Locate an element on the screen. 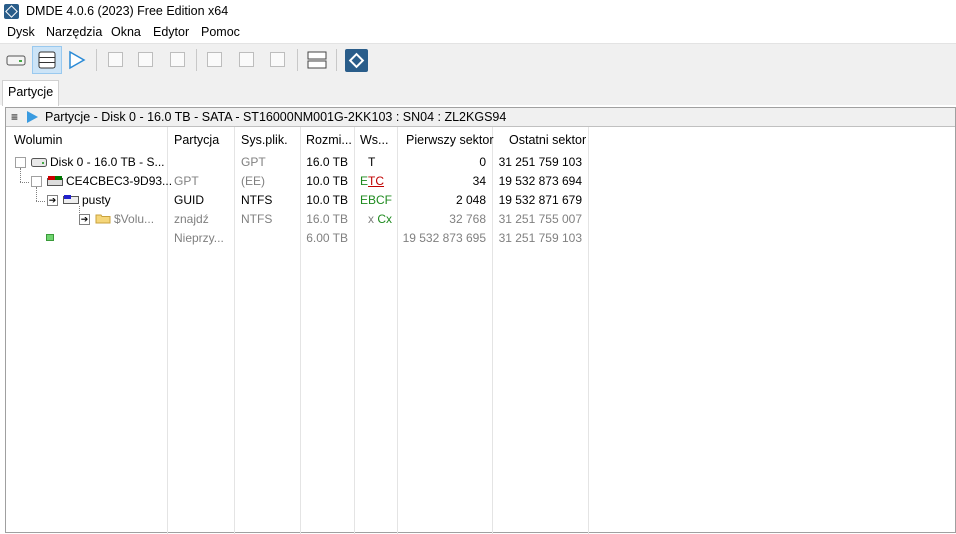 This screenshot has width=956, height=534. hamburger-menu-icon: ≡ is located at coordinates (14, 117).